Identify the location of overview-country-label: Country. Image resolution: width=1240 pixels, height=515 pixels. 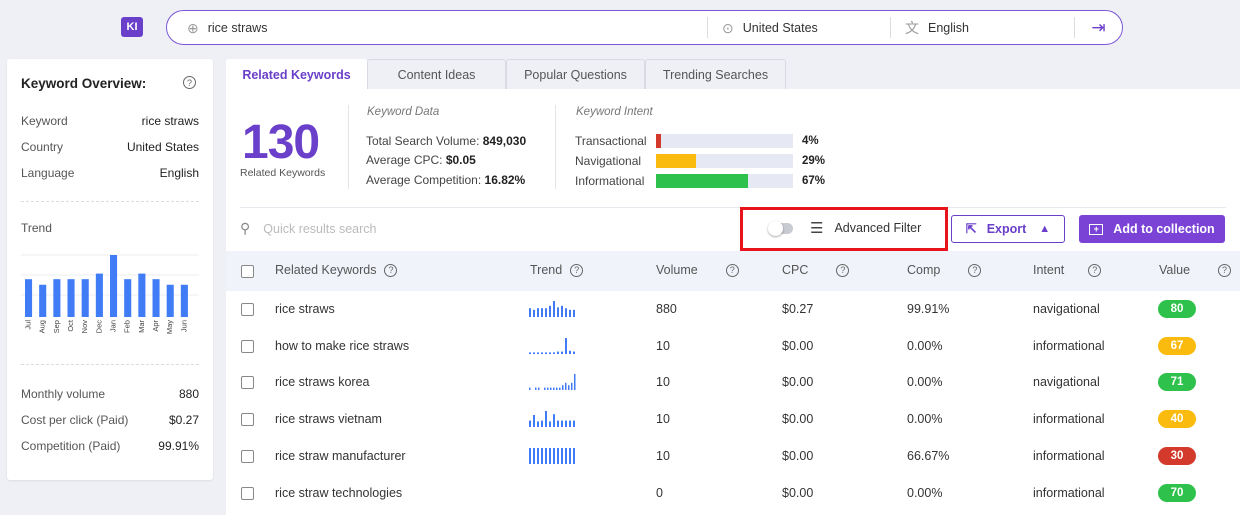
(42, 147).